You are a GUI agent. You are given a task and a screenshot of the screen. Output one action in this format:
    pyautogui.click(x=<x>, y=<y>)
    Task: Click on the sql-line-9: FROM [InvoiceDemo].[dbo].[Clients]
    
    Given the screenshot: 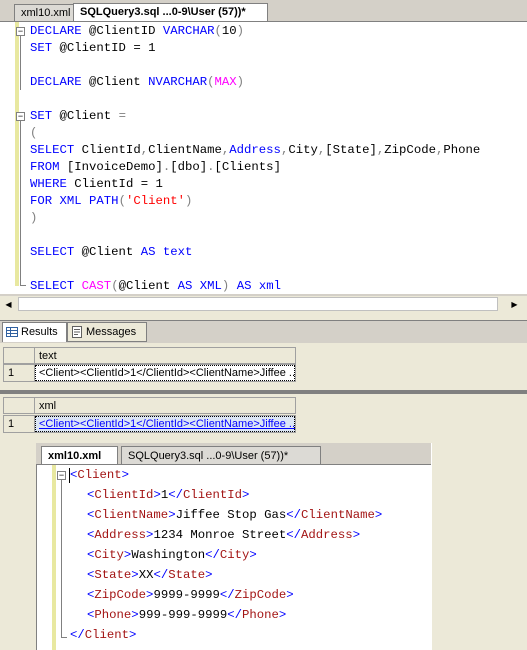 What is the action you would take?
    pyautogui.click(x=155, y=167)
    